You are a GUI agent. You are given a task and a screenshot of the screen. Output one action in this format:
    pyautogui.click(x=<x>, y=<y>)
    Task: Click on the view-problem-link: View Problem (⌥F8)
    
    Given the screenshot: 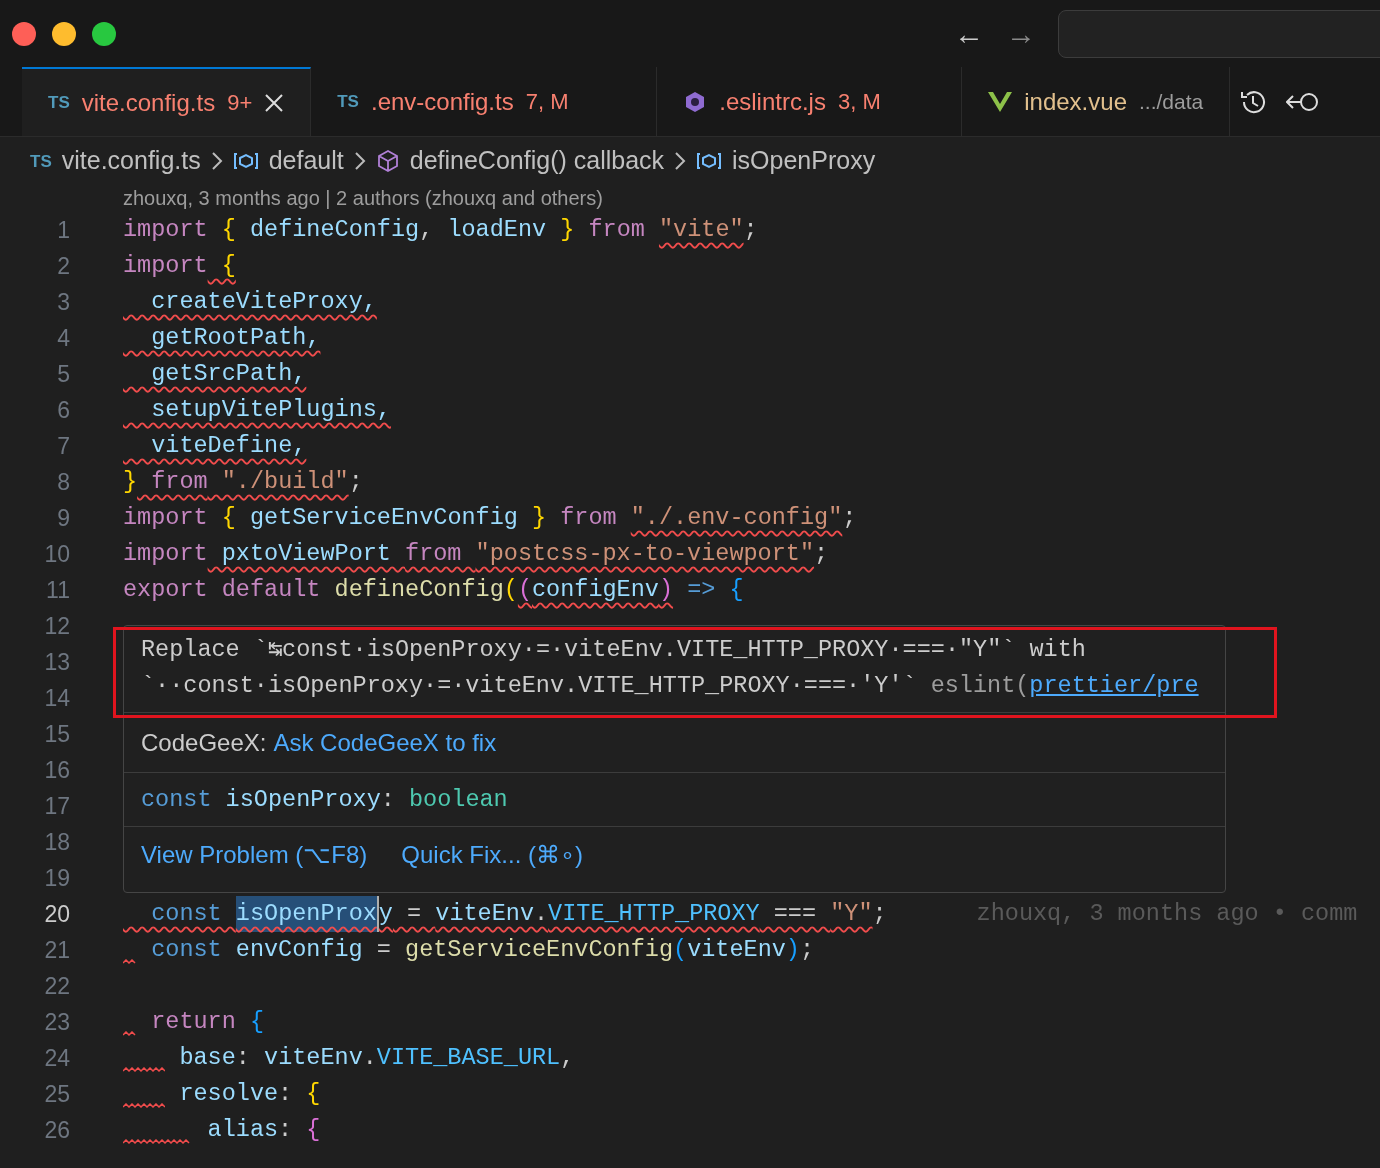 What is the action you would take?
    pyautogui.click(x=254, y=854)
    